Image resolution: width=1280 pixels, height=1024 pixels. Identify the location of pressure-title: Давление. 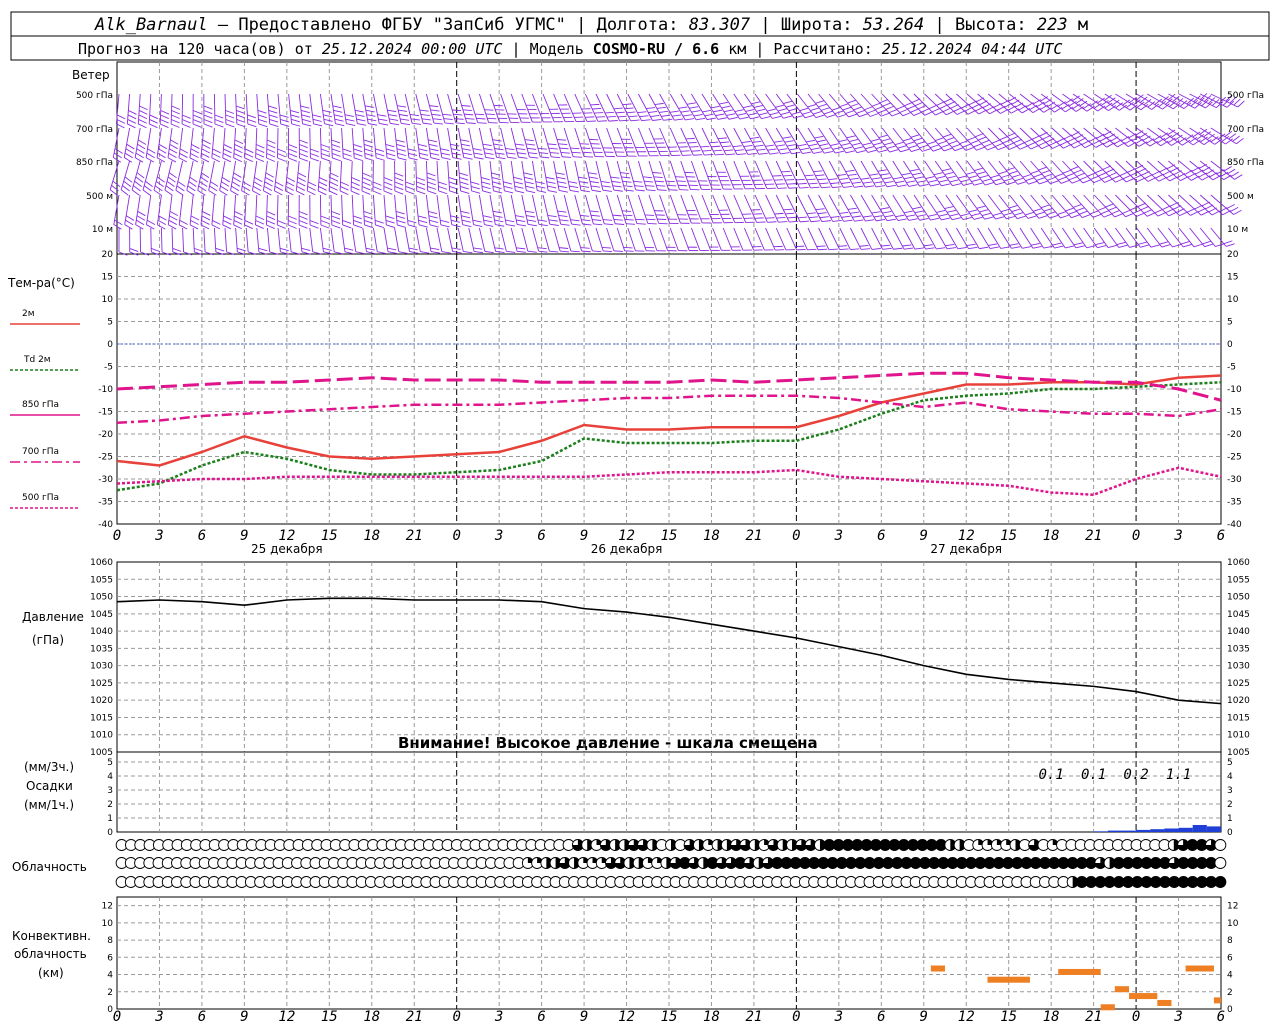
(53, 617).